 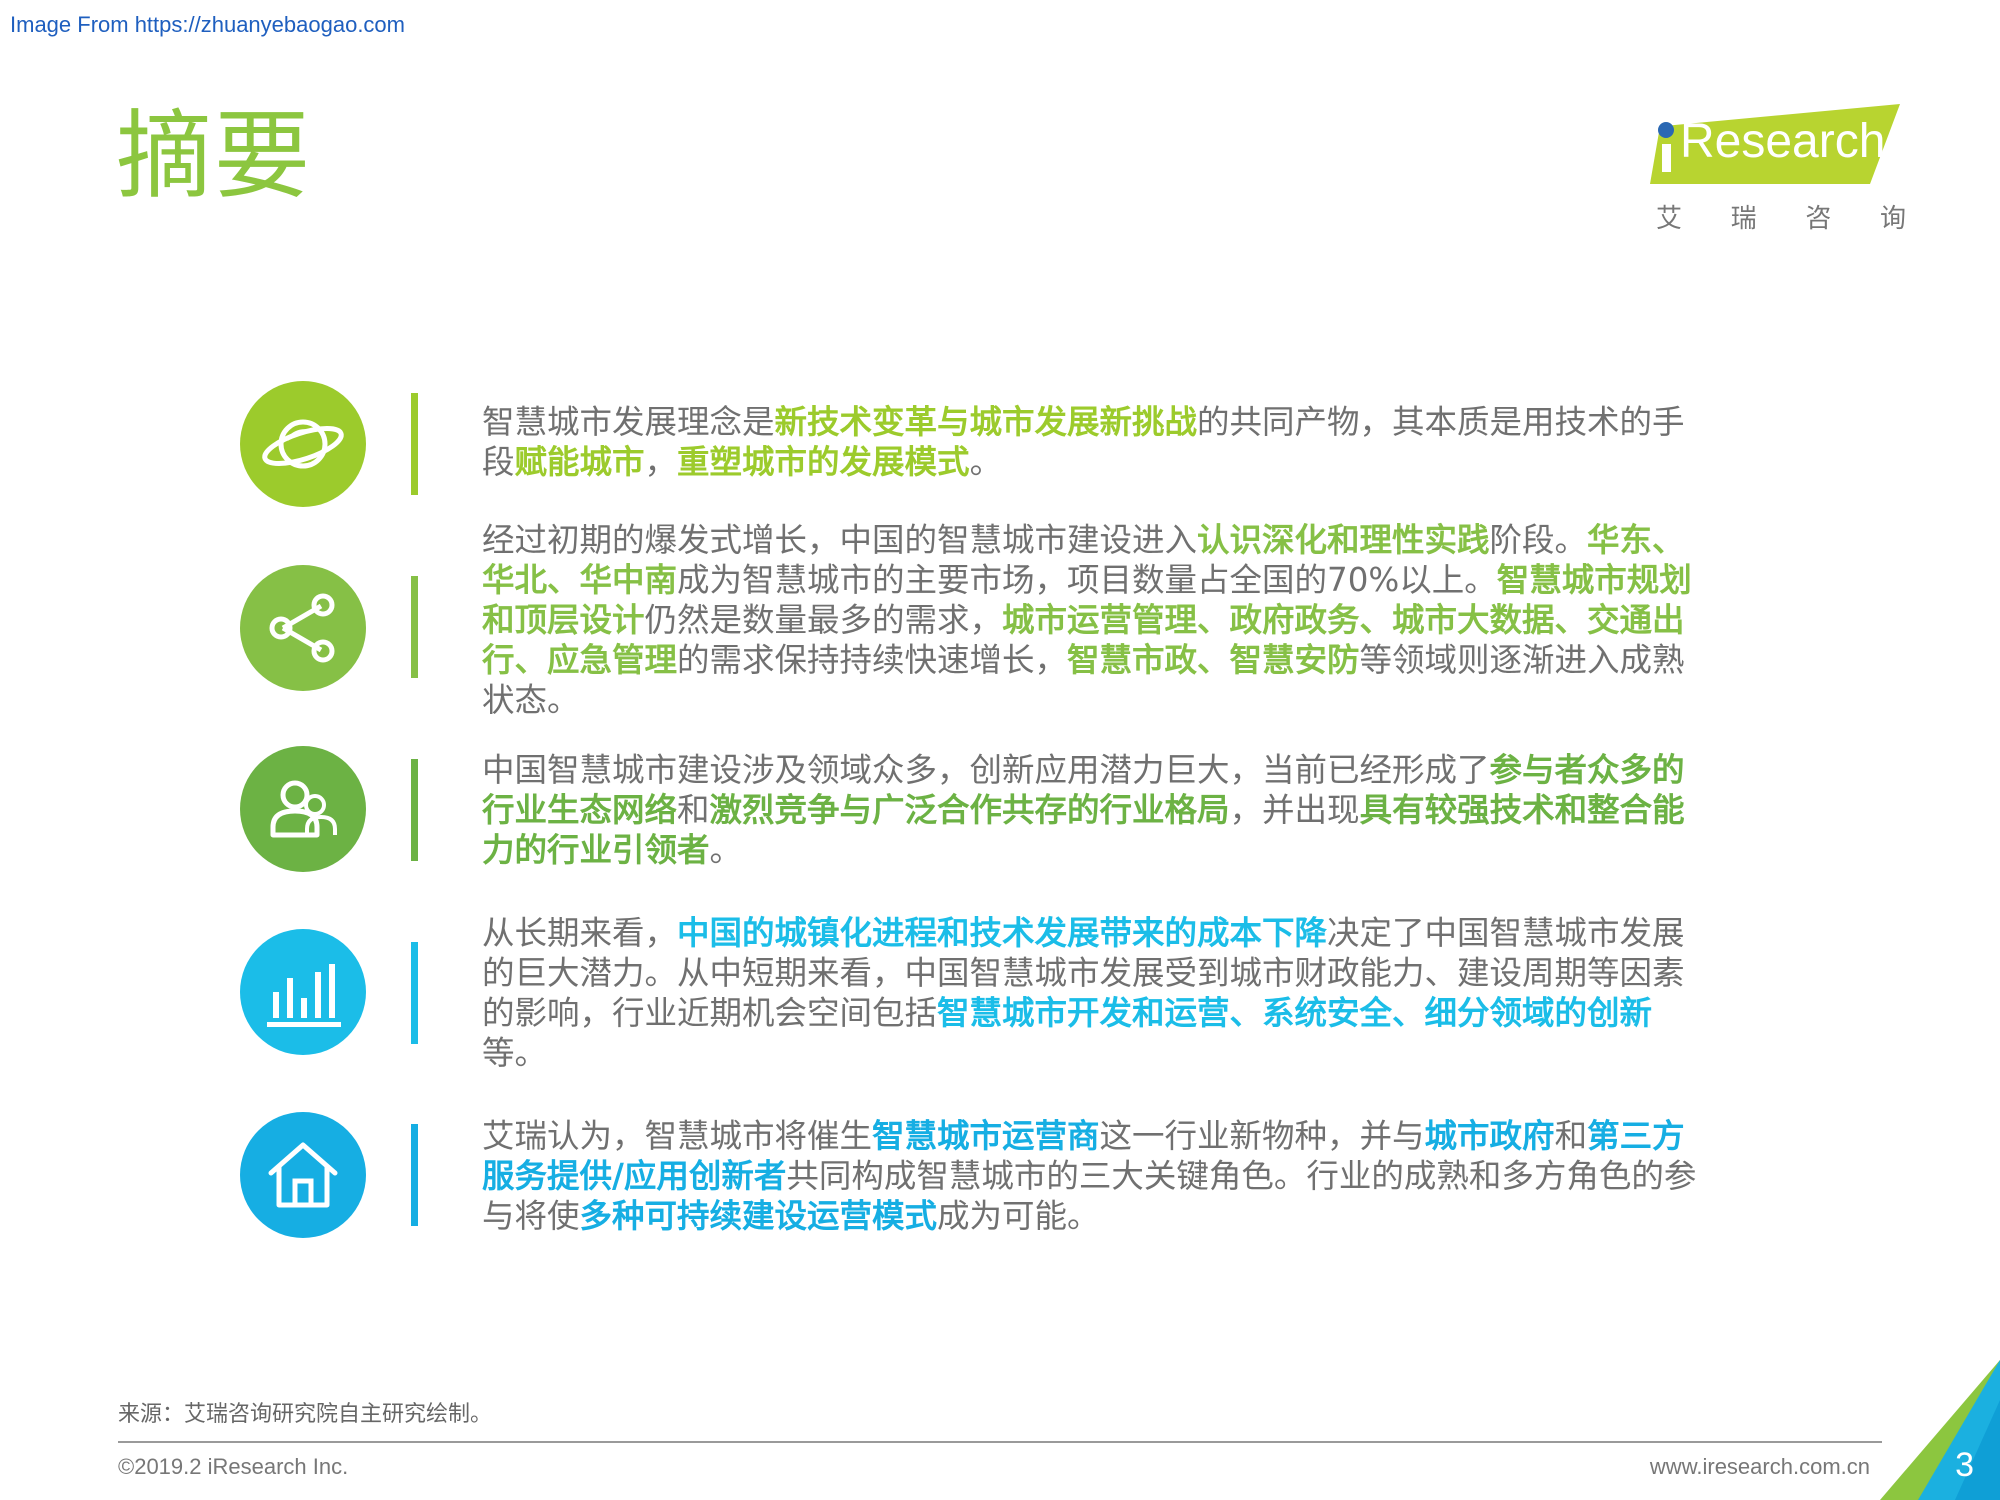 I want to click on body-text: 等。, so click(x=515, y=1053).